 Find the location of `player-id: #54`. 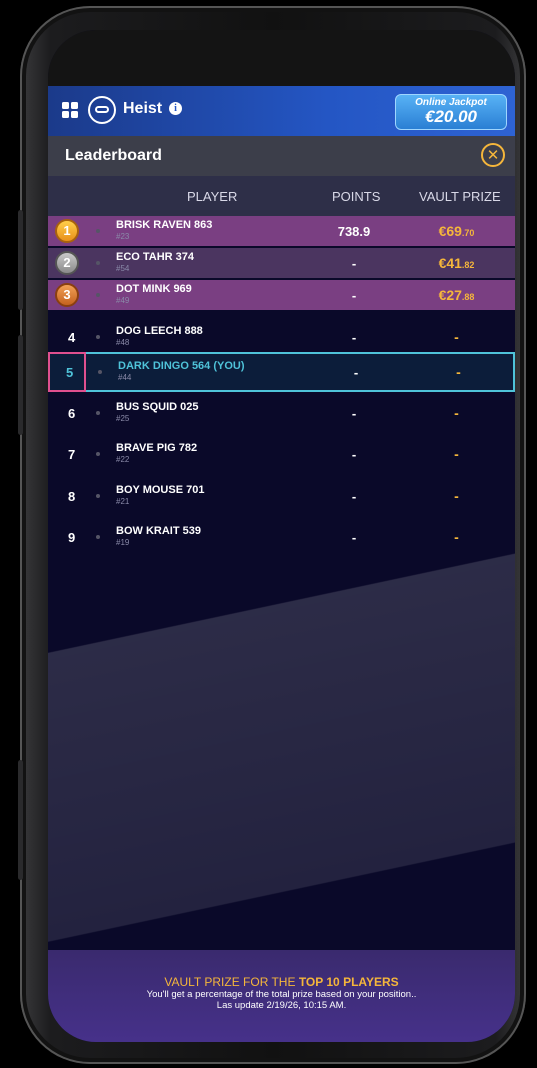

player-id: #54 is located at coordinates (123, 268).